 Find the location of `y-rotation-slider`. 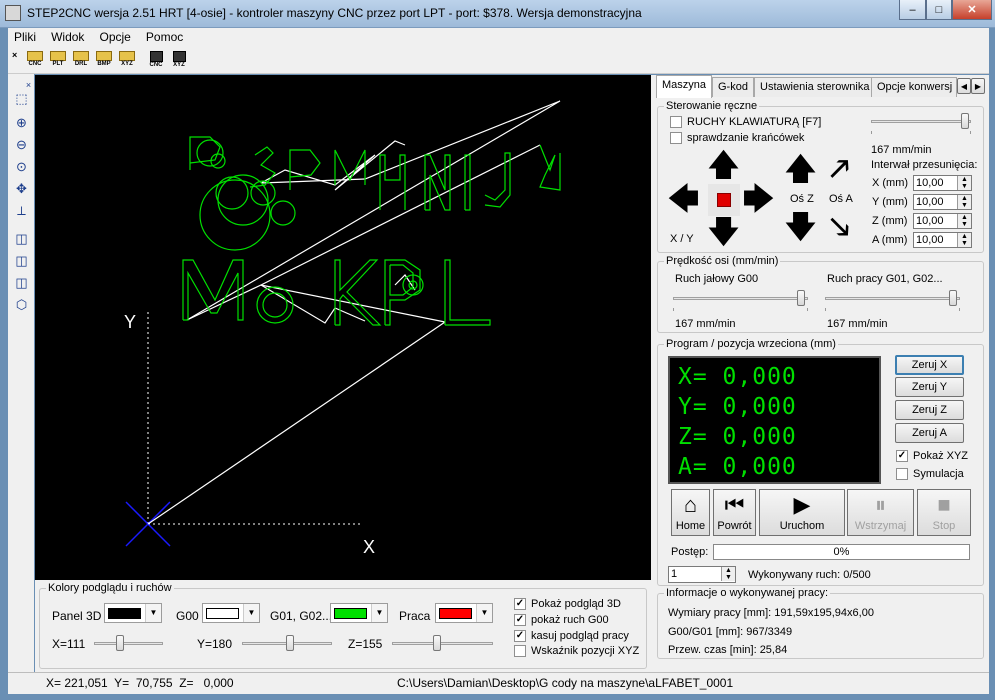

y-rotation-slider is located at coordinates (287, 643).